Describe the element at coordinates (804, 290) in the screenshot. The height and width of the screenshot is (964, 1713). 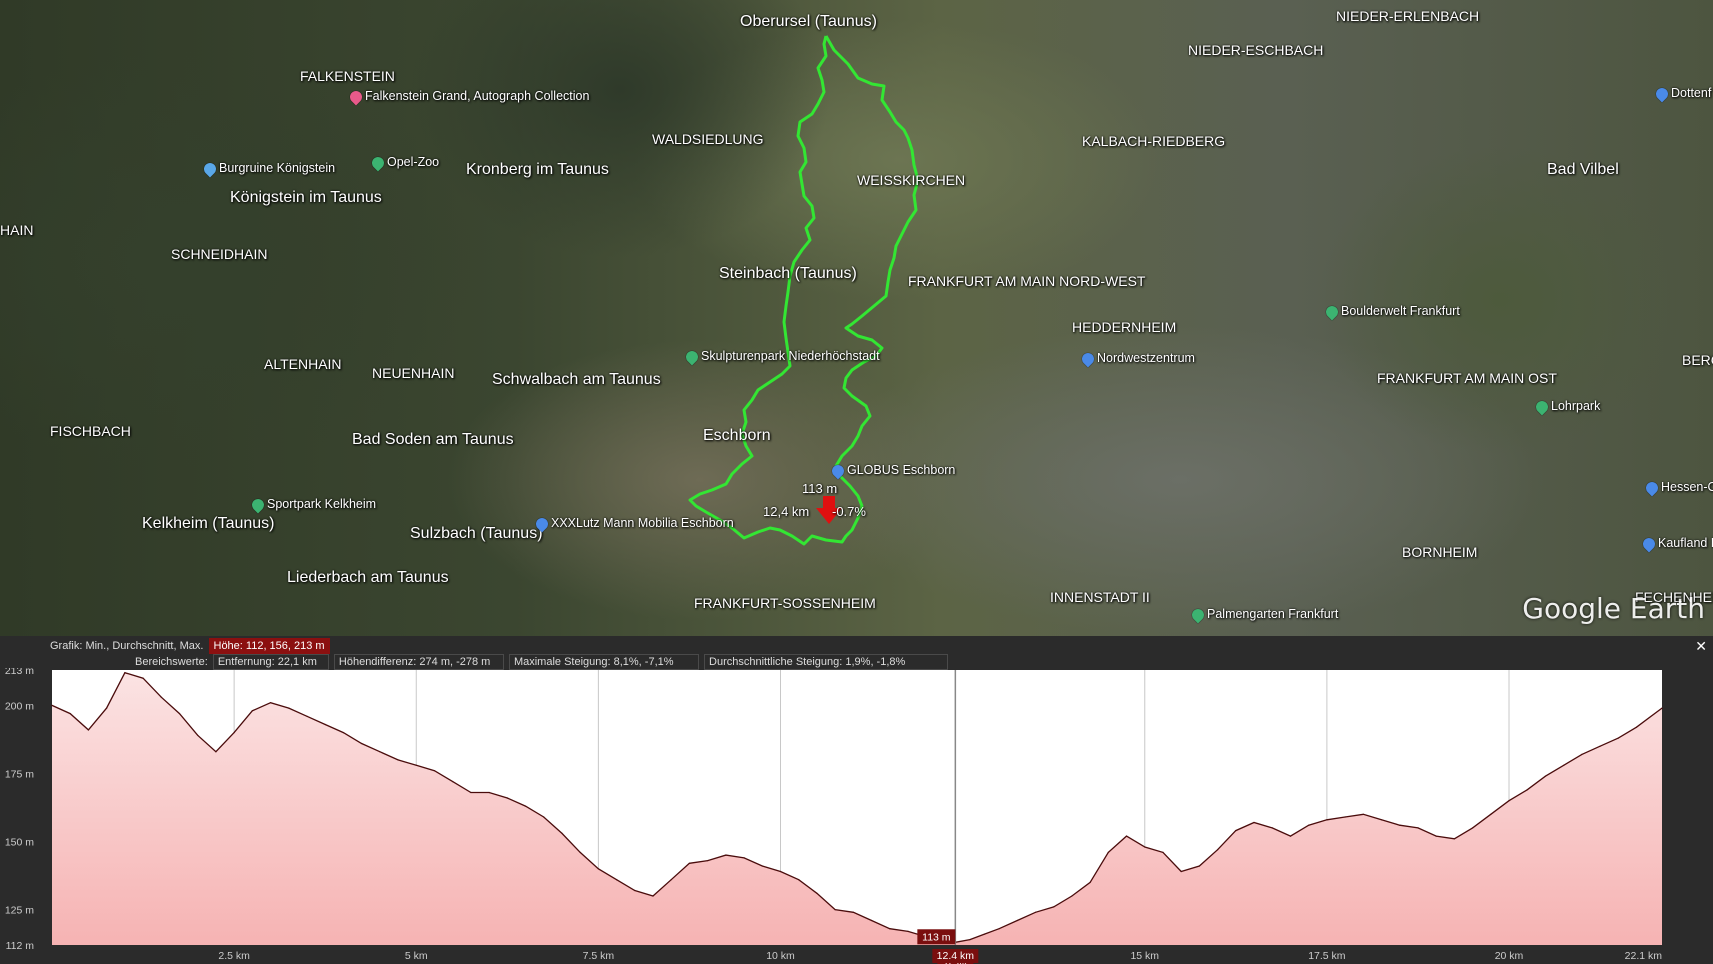
I see `route-track` at that location.